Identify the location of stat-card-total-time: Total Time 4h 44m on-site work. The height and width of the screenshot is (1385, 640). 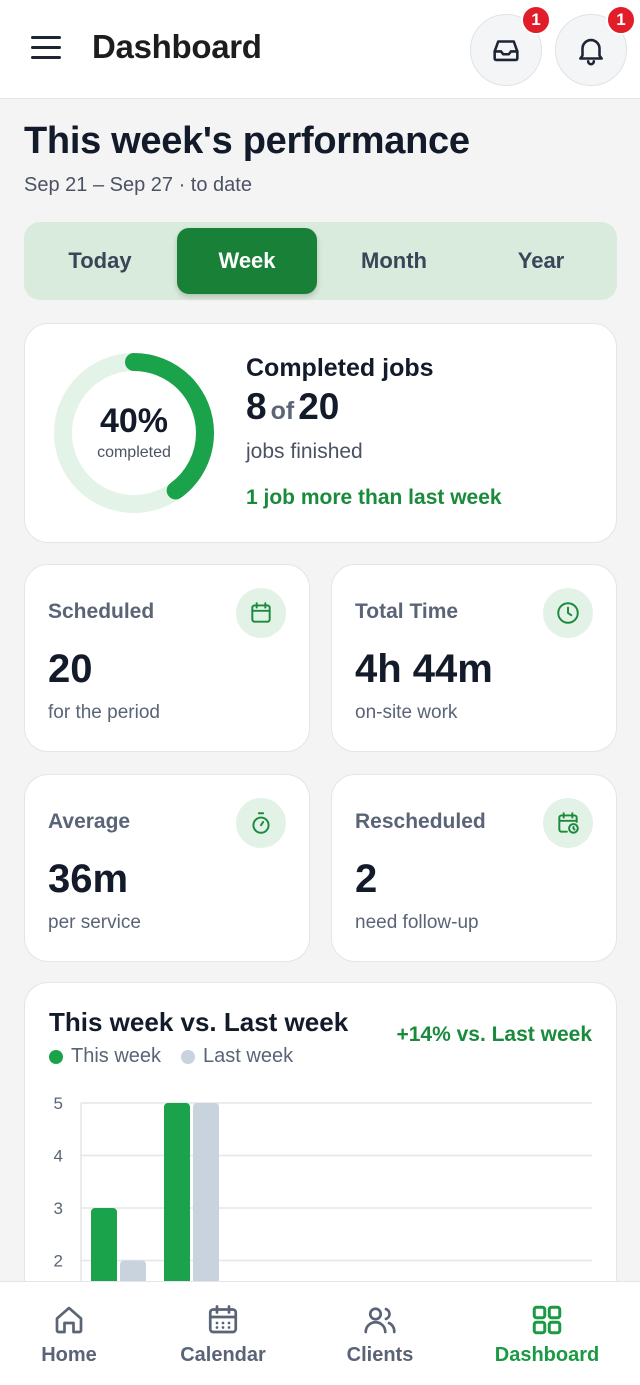
(474, 658).